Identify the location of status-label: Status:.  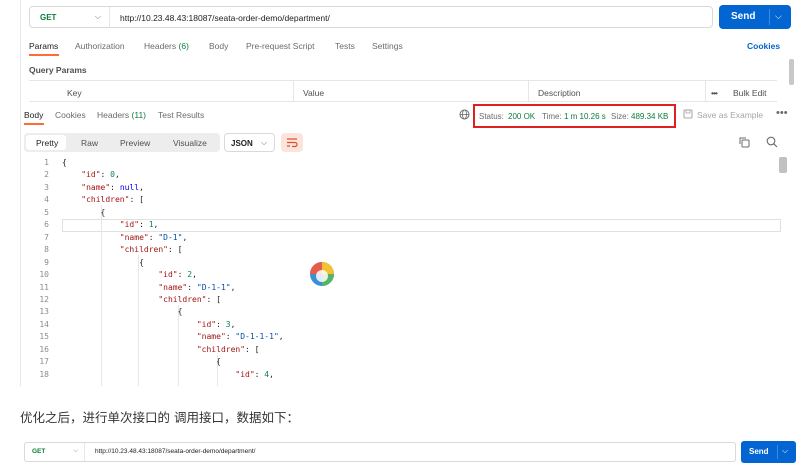
(491, 116).